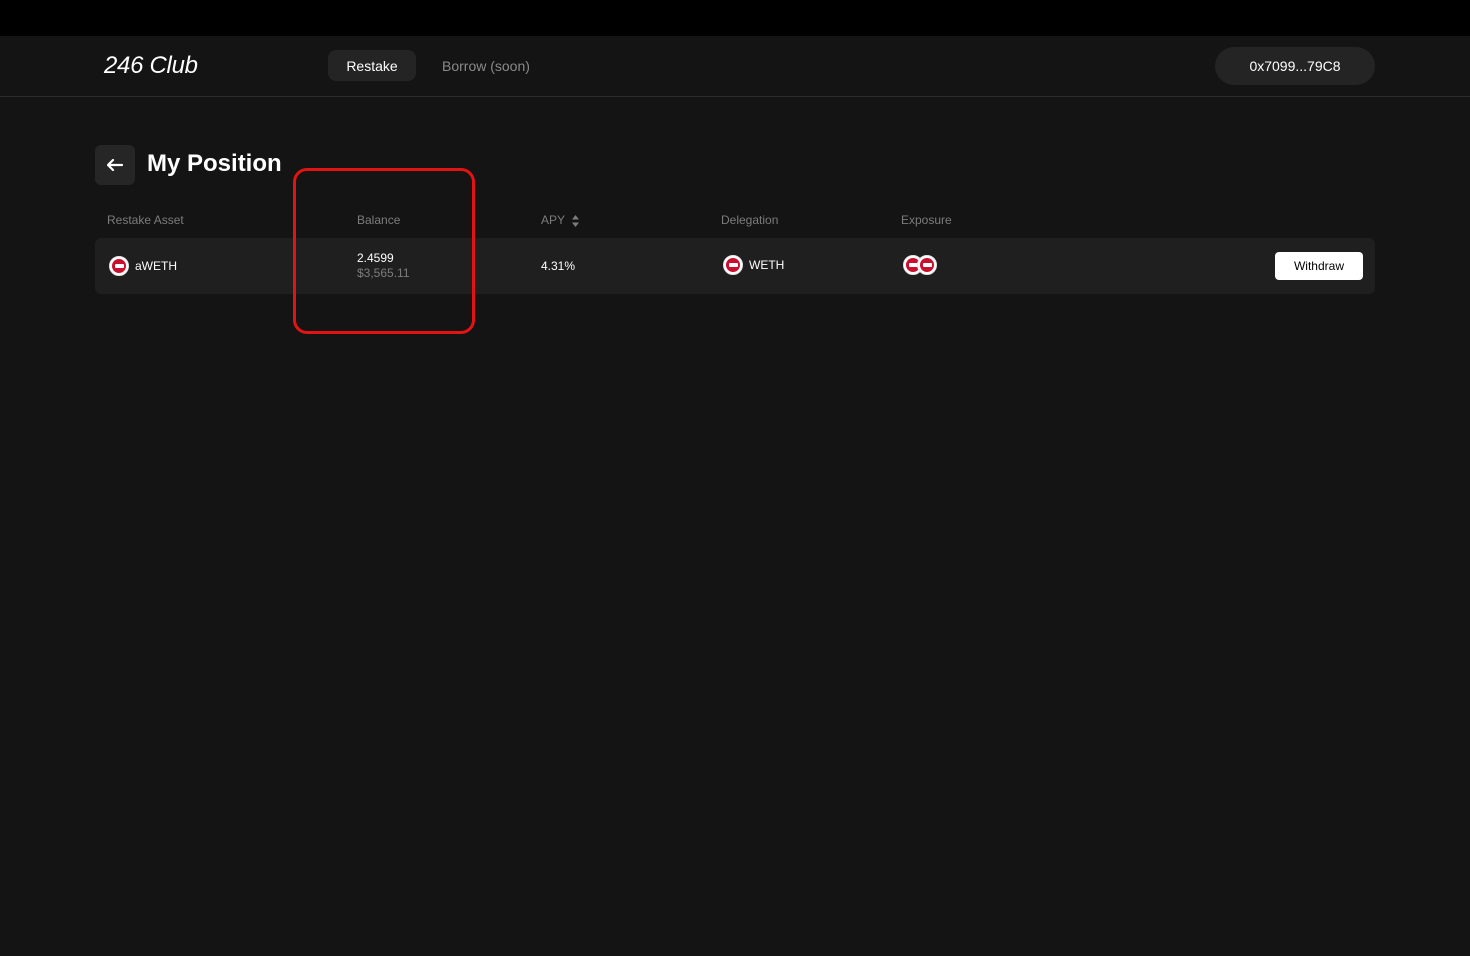 This screenshot has height=956, width=1470. What do you see at coordinates (926, 220) in the screenshot?
I see `column-header-exposure: Exposure` at bounding box center [926, 220].